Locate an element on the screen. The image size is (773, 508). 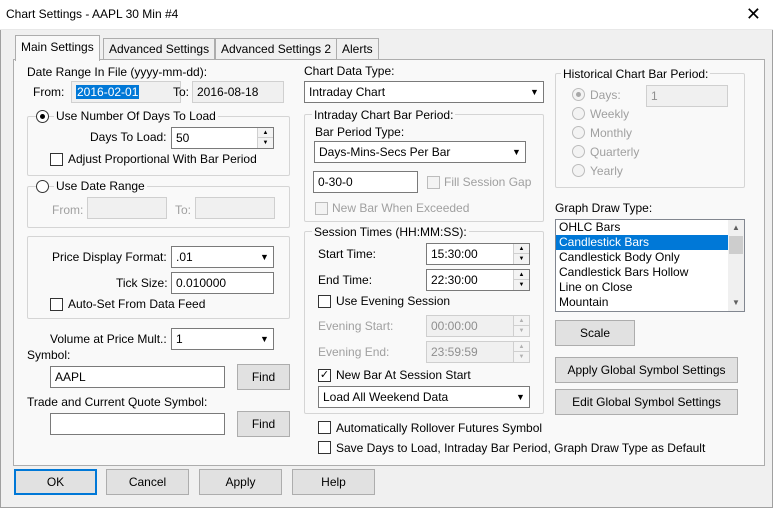
weekly-radio is located at coordinates (578, 113).